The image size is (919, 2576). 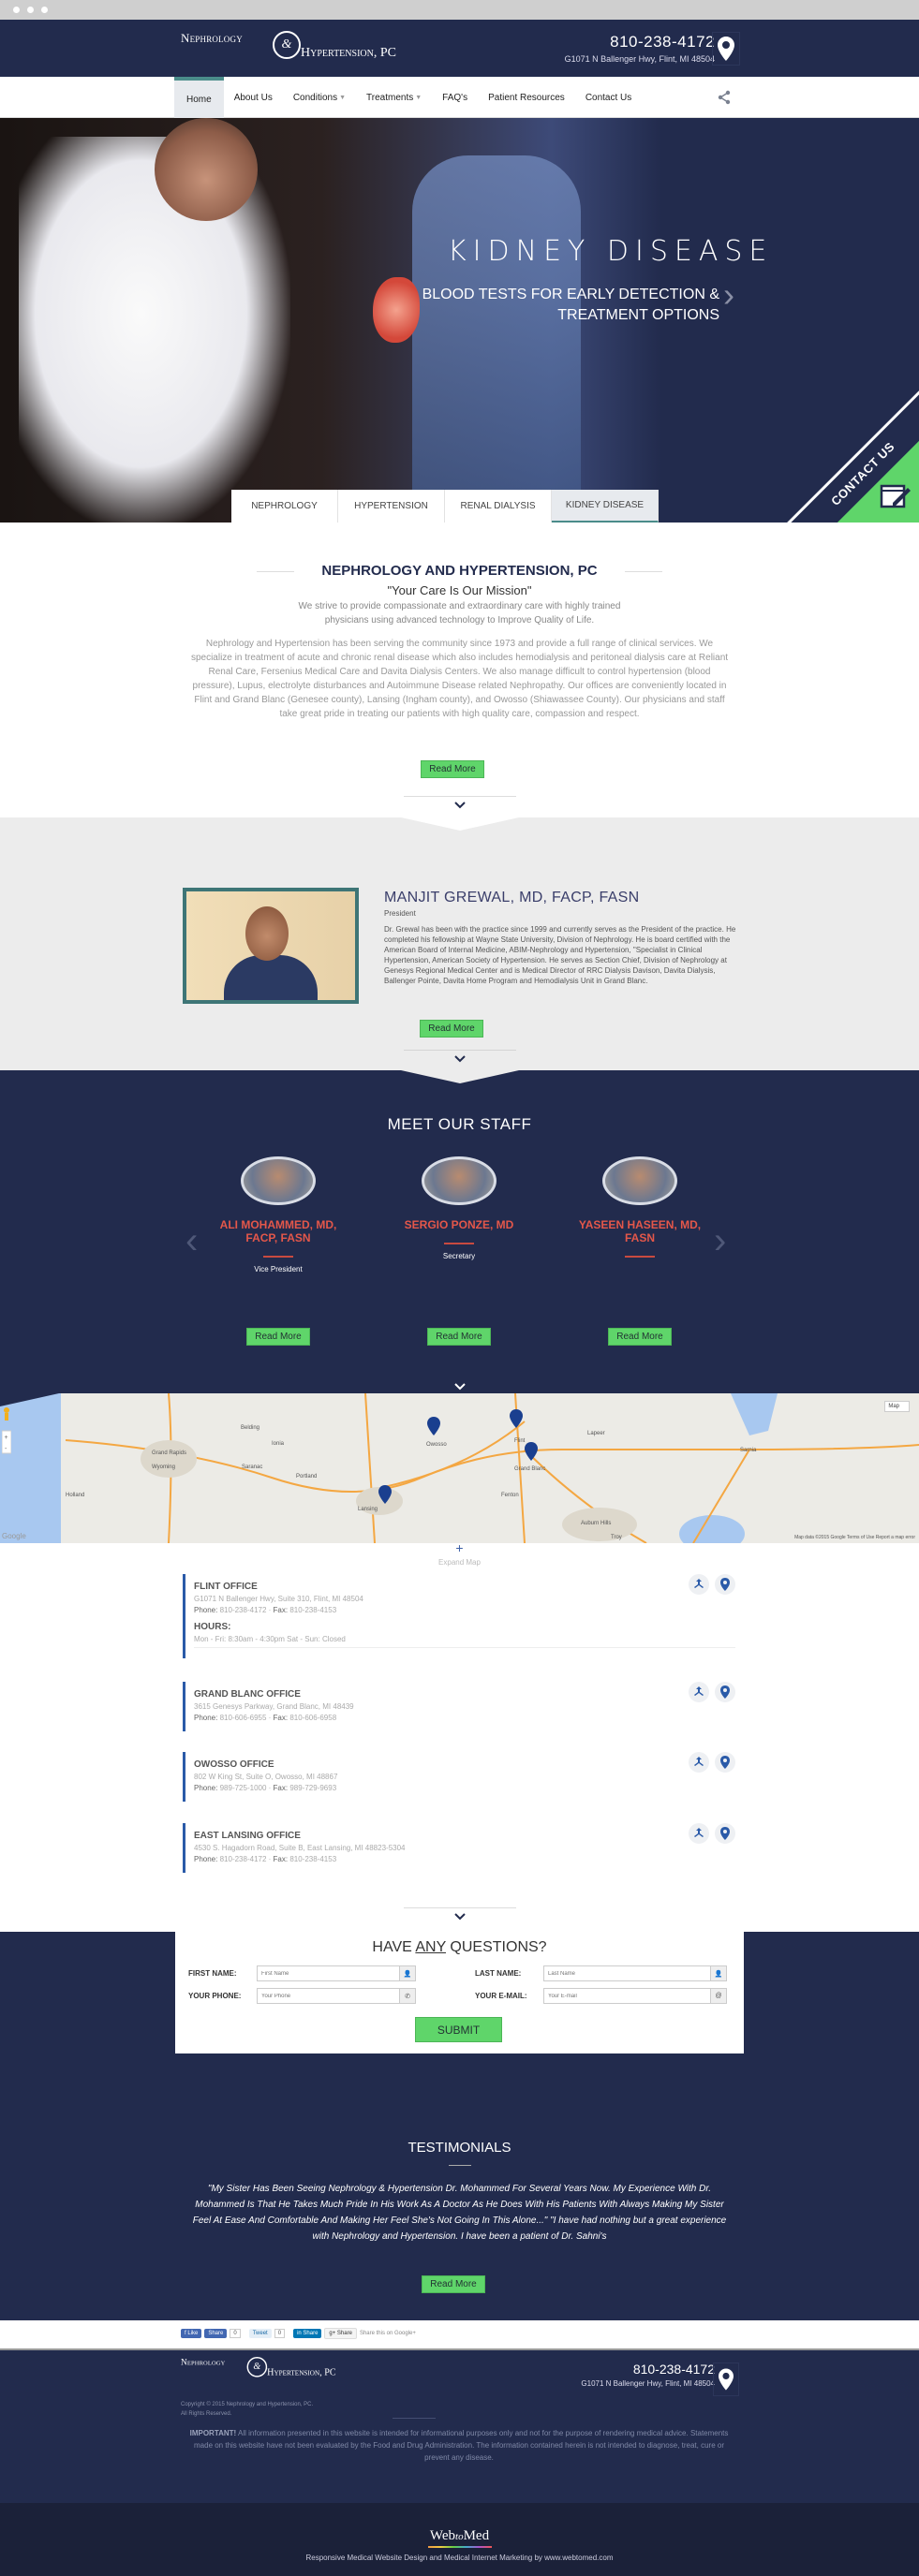 What do you see at coordinates (328, 1973) in the screenshot?
I see `first-name-input` at bounding box center [328, 1973].